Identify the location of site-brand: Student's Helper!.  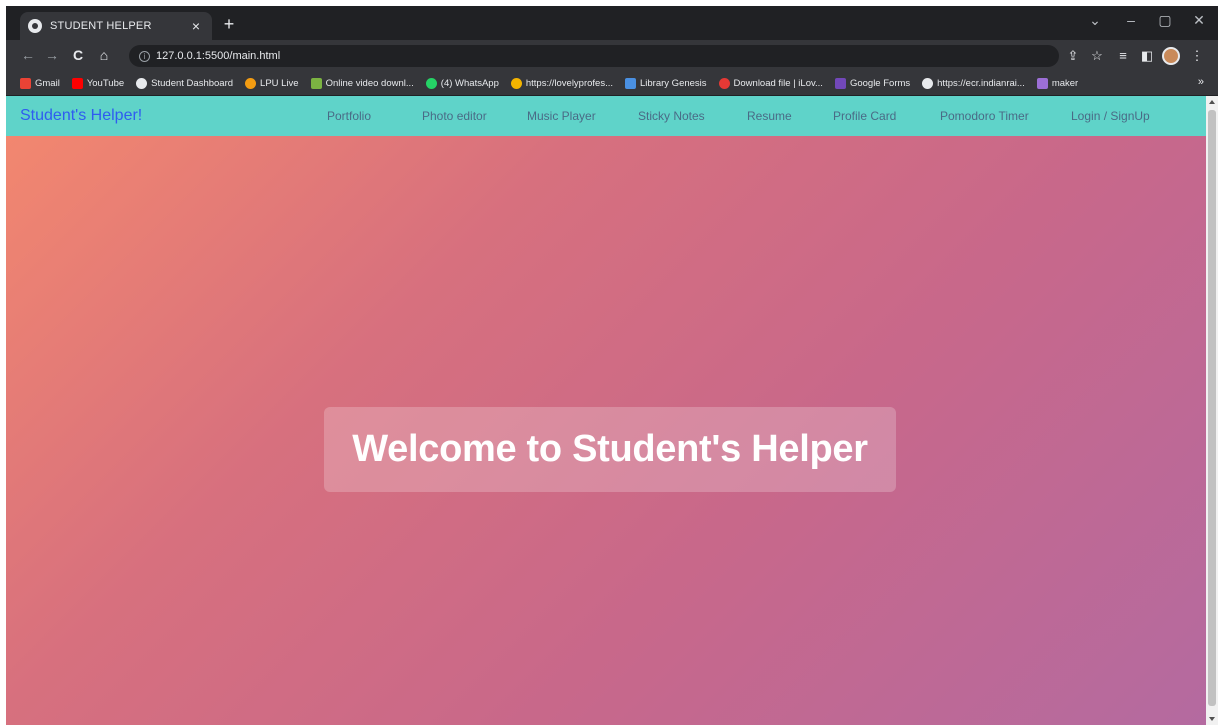
(81, 116).